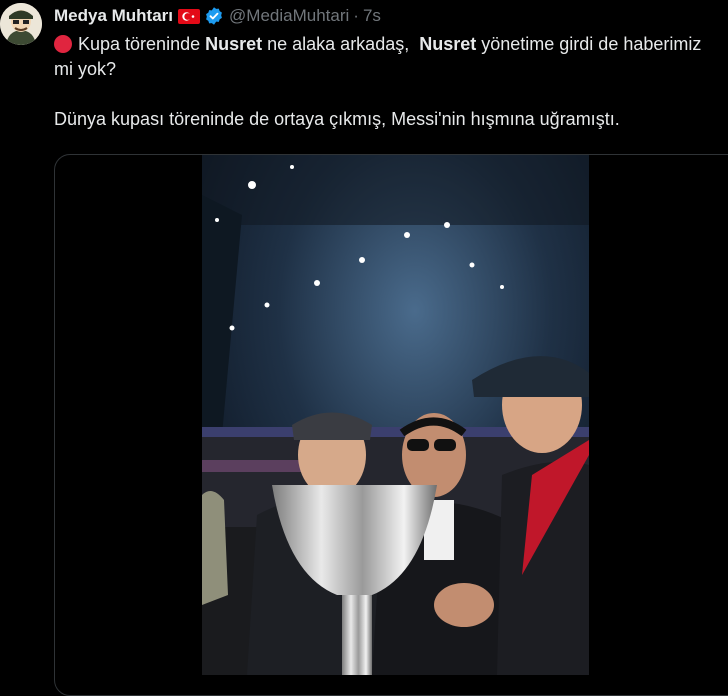 The height and width of the screenshot is (696, 728). What do you see at coordinates (21, 24) in the screenshot?
I see `avatar` at bounding box center [21, 24].